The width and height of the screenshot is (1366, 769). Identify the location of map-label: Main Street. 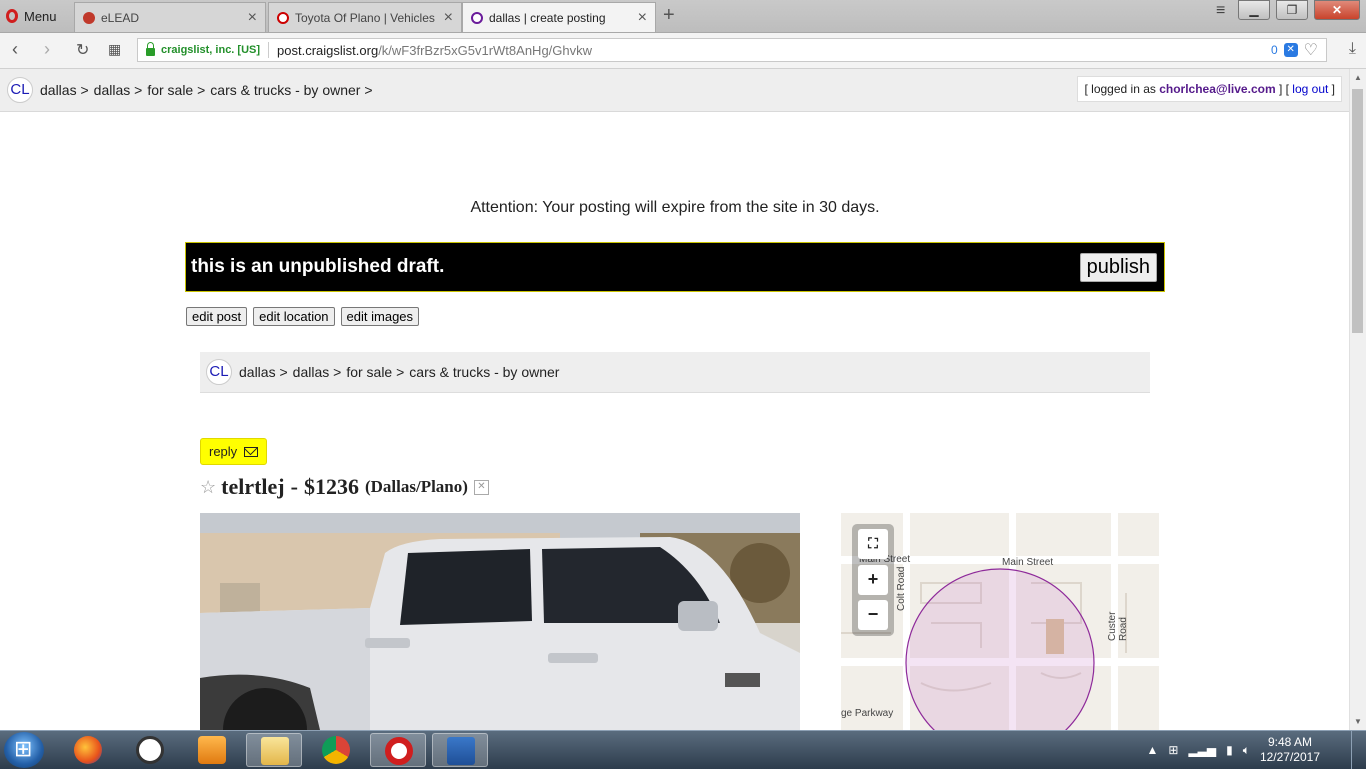
(1028, 562).